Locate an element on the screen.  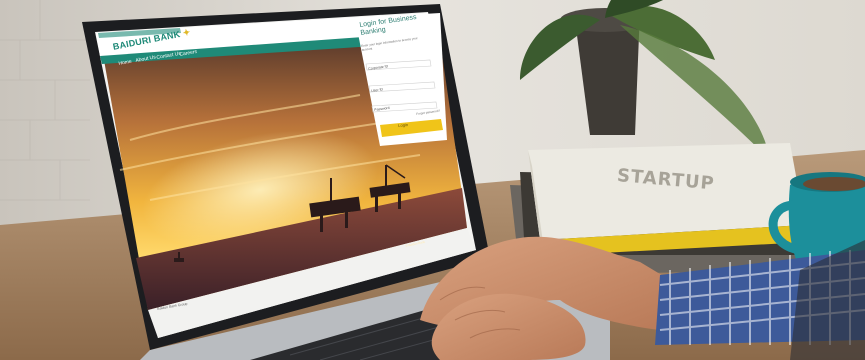
login-button: Login is located at coordinates (403, 125).